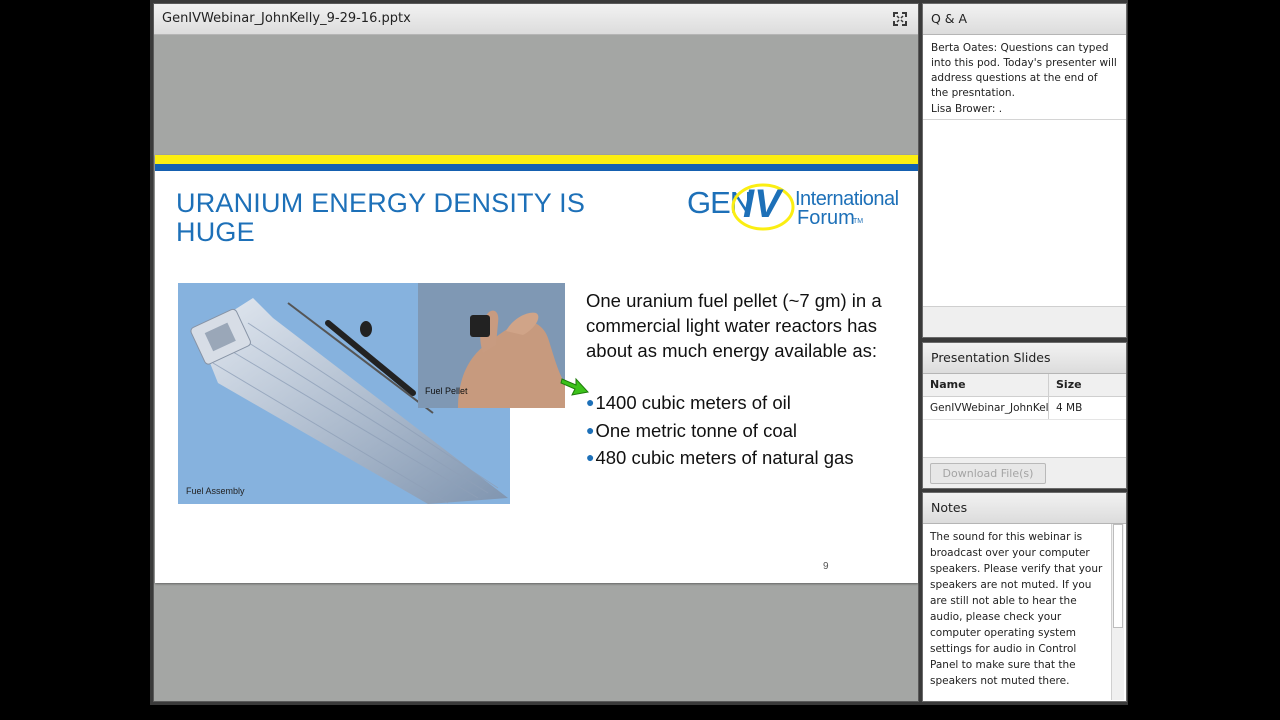  I want to click on file-row: GenIVWebinar_JohnKelly 4 MB, so click(1024, 408).